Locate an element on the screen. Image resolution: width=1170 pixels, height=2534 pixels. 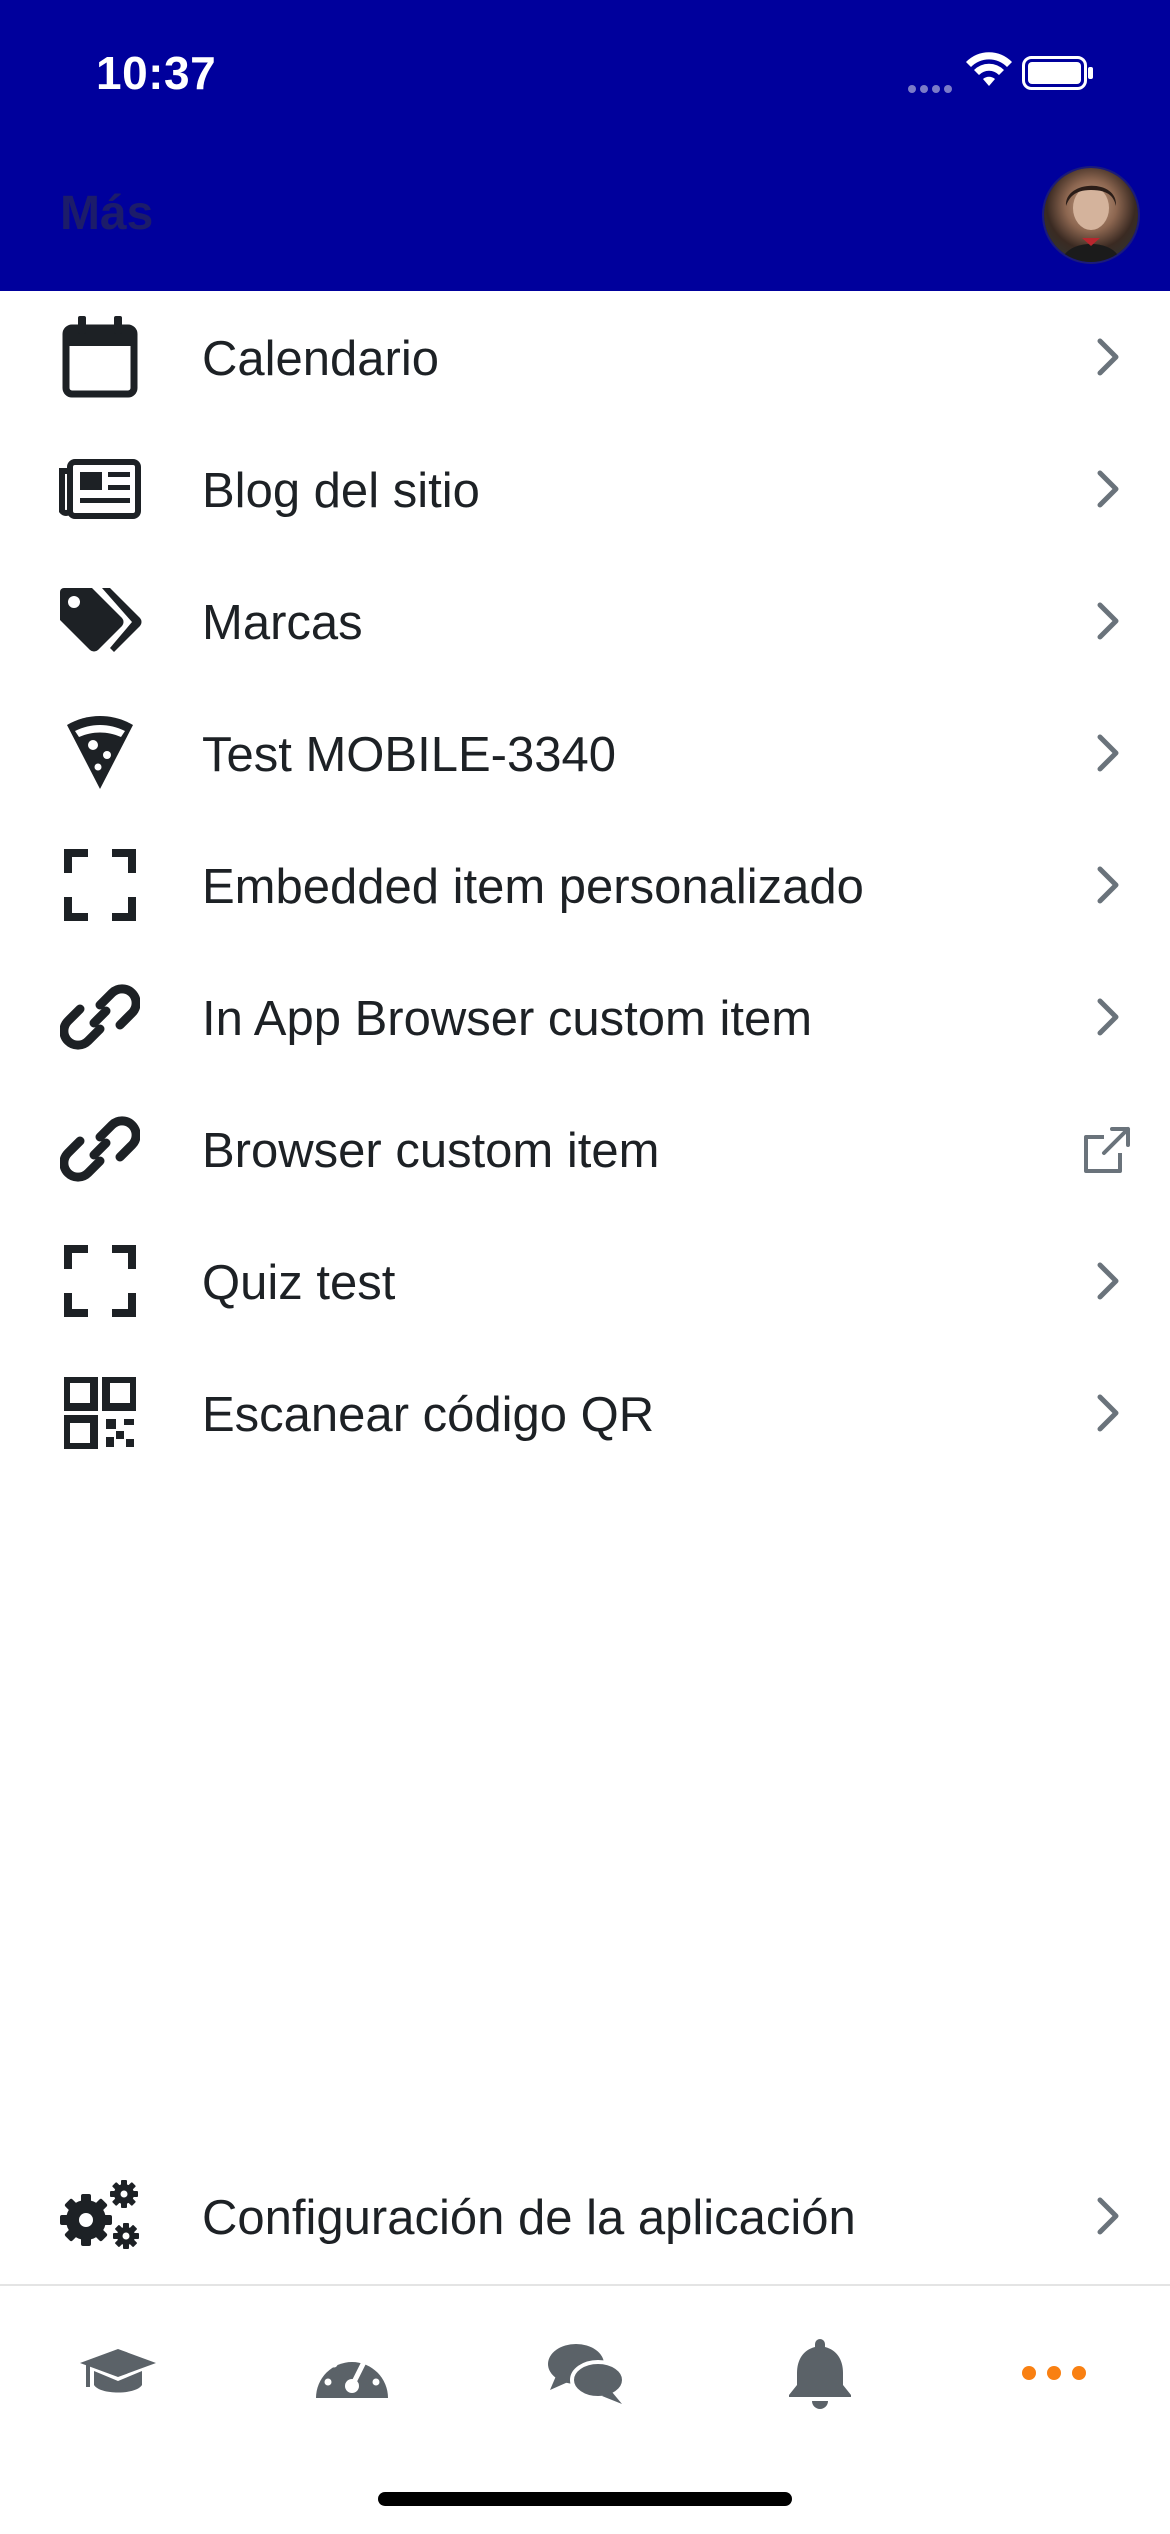
tab-notifications is located at coordinates (820, 2373).